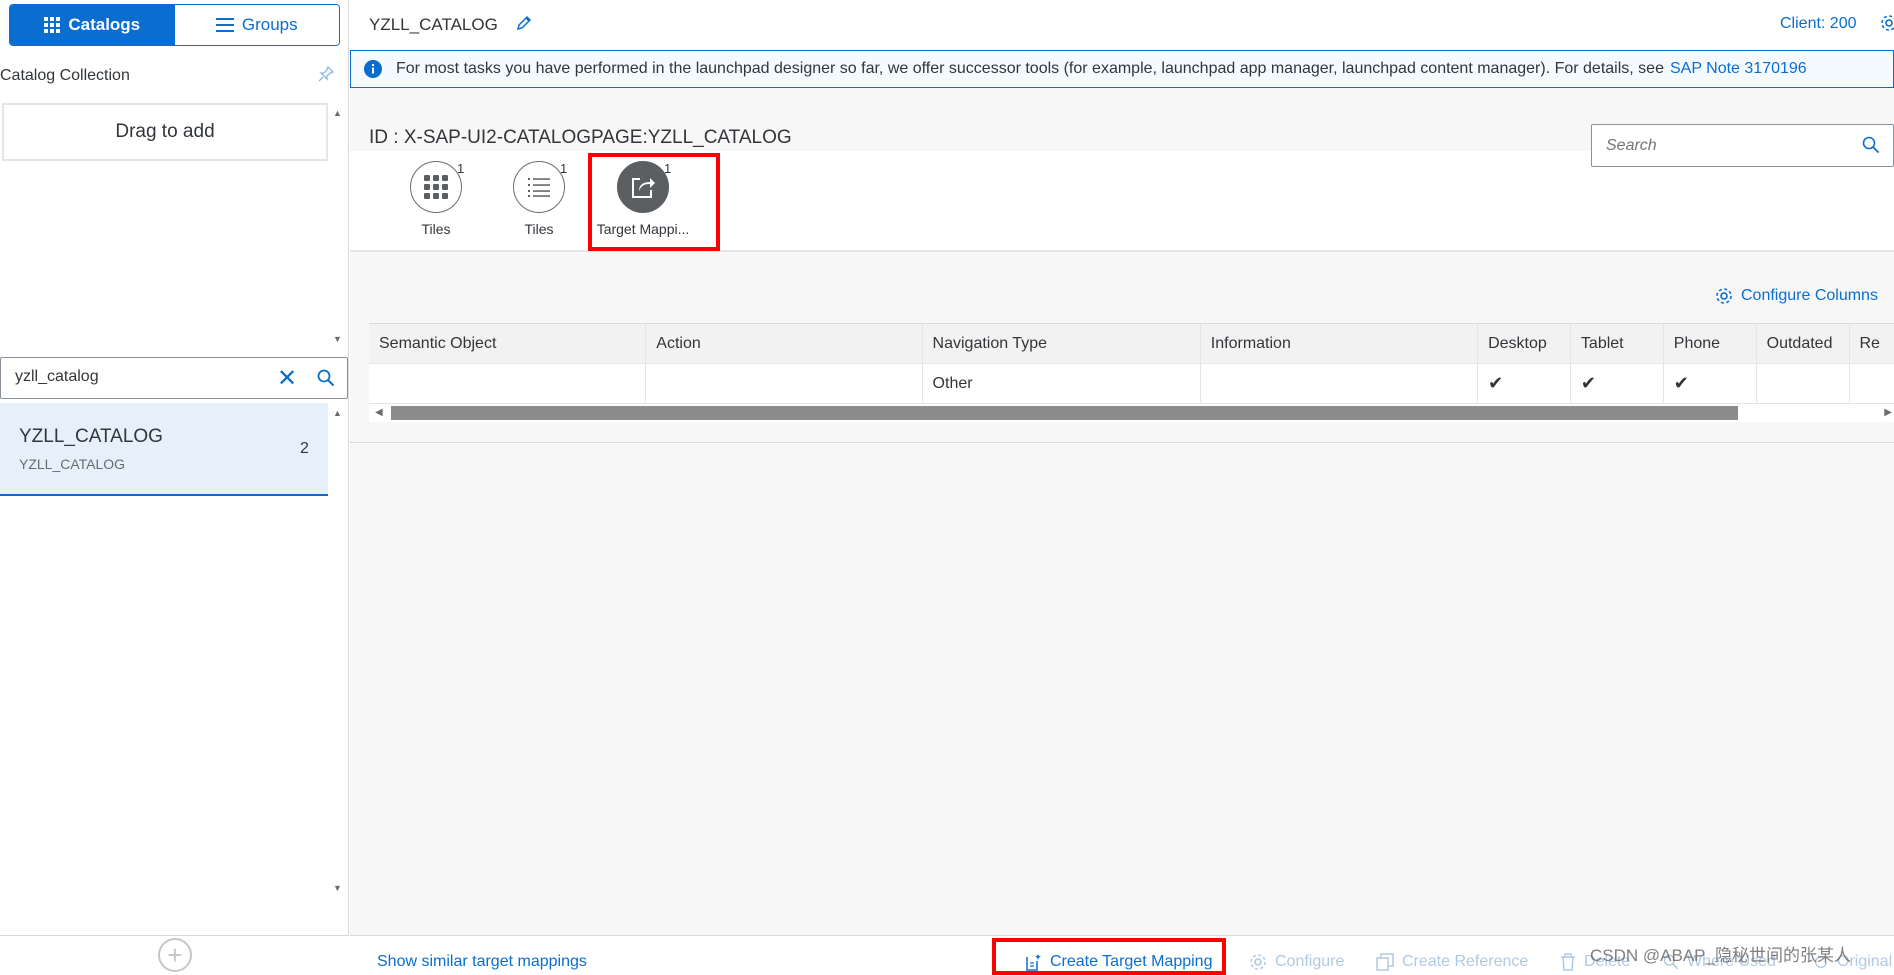 The width and height of the screenshot is (1894, 975). Describe the element at coordinates (1726, 146) in the screenshot. I see `main-search-input` at that location.